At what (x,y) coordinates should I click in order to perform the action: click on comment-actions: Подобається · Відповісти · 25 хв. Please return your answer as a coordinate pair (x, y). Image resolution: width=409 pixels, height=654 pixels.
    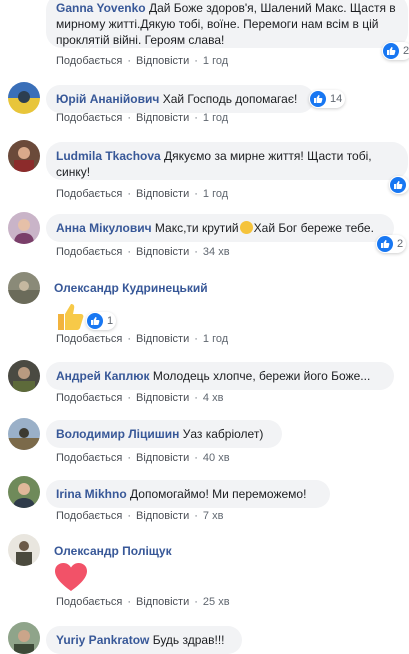
    Looking at the image, I should click on (143, 602).